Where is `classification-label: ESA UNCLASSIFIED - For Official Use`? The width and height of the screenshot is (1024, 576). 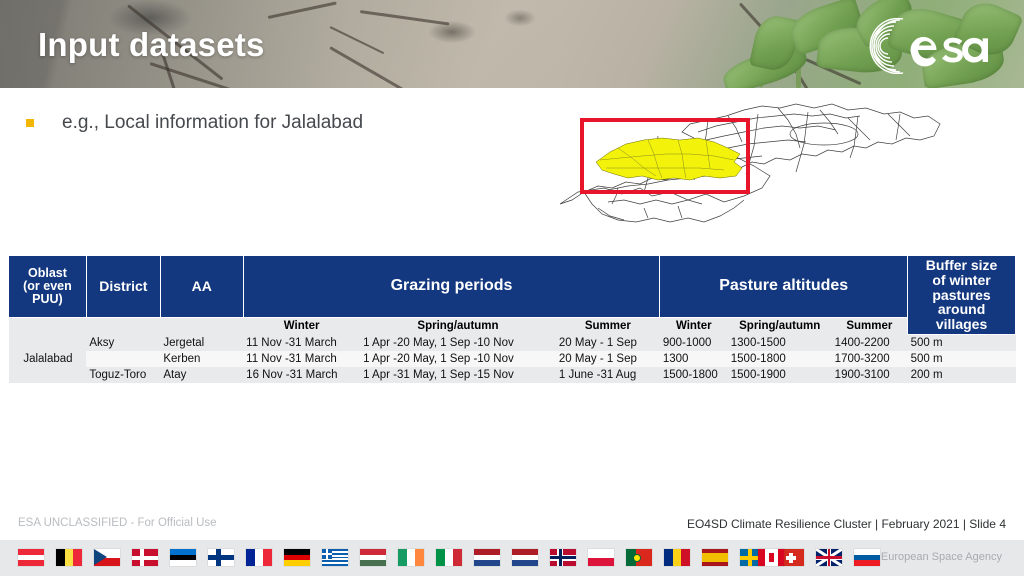 classification-label: ESA UNCLASSIFIED - For Official Use is located at coordinates (117, 523).